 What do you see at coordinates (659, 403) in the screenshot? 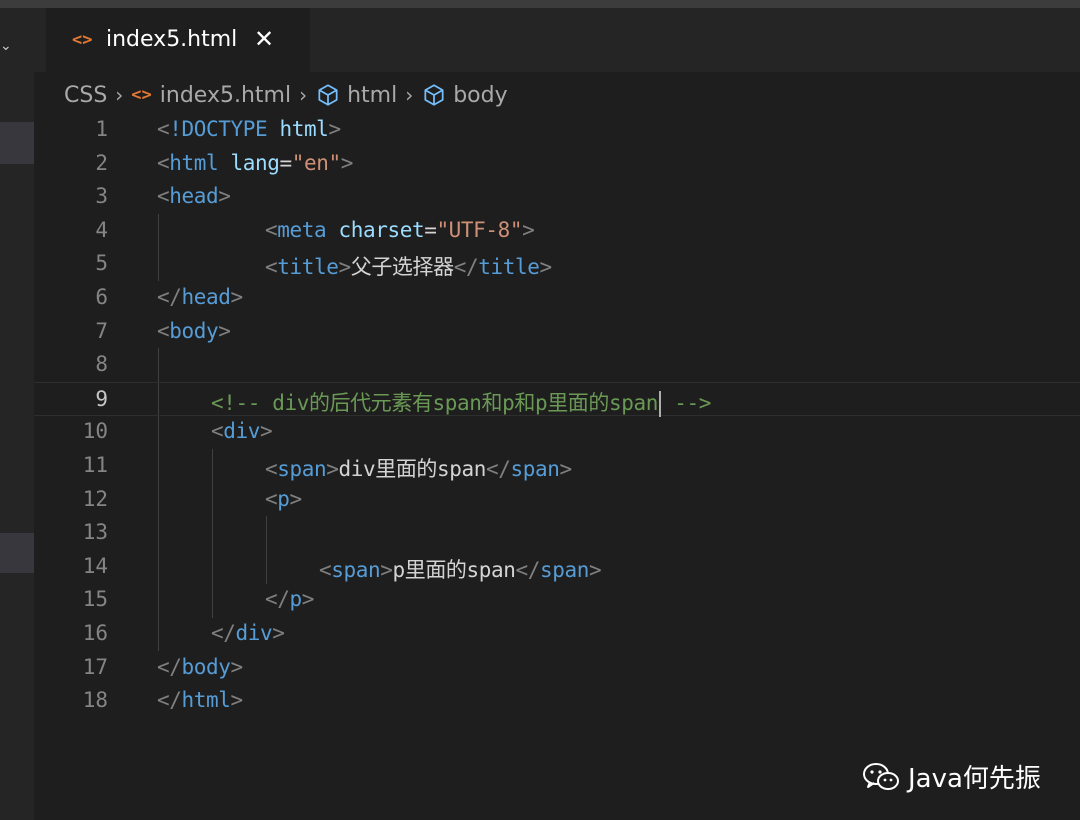
I see `text-cursor` at bounding box center [659, 403].